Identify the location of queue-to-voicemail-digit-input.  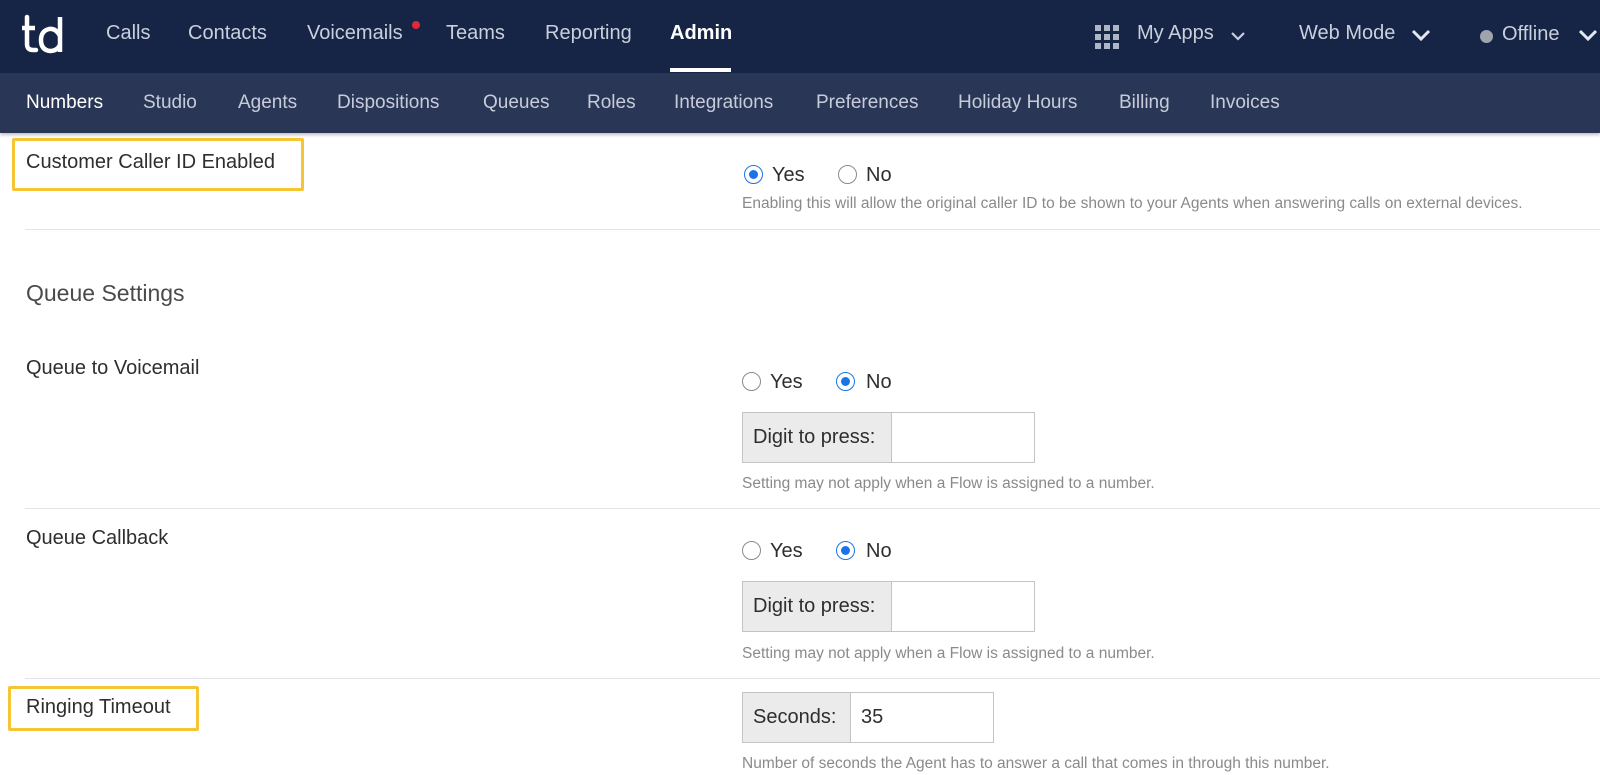
(963, 437).